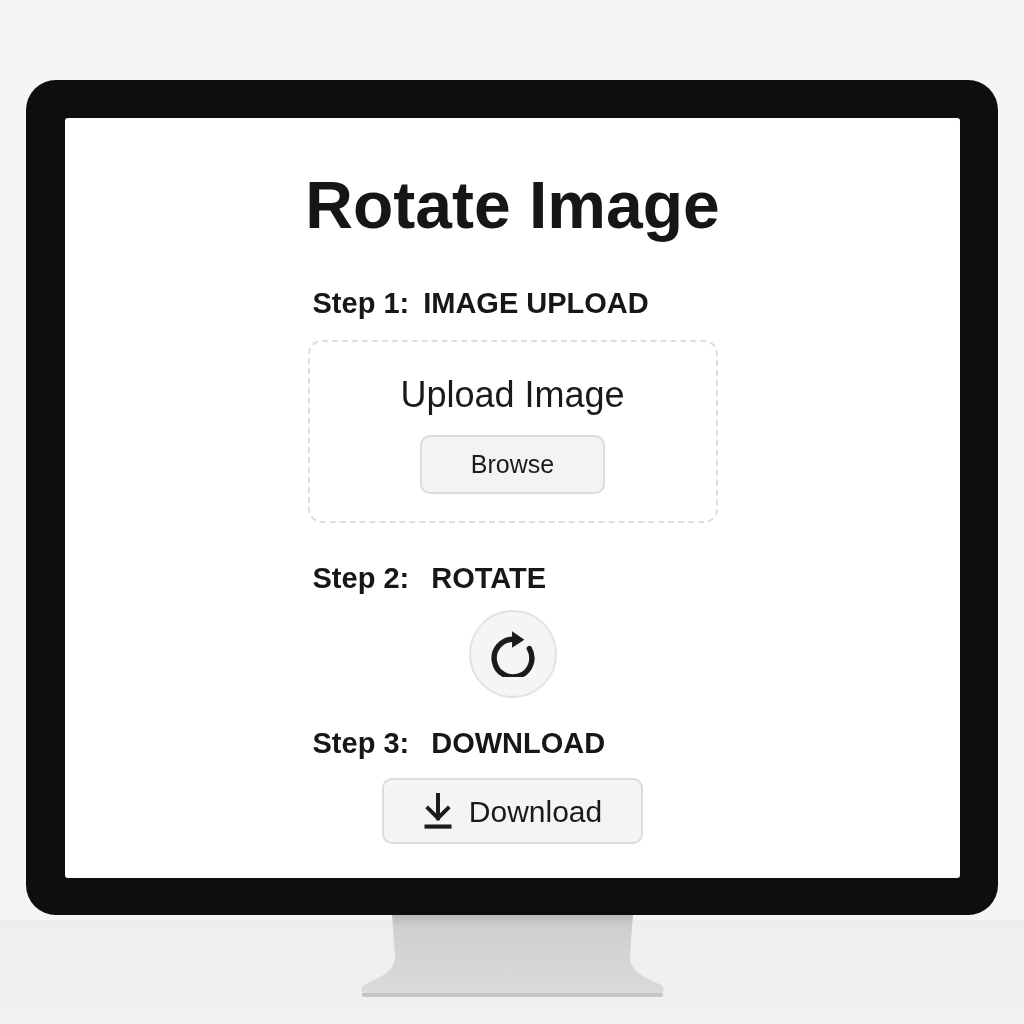 Image resolution: width=1024 pixels, height=1024 pixels. Describe the element at coordinates (361, 578) in the screenshot. I see `step-number: Step 2:` at that location.